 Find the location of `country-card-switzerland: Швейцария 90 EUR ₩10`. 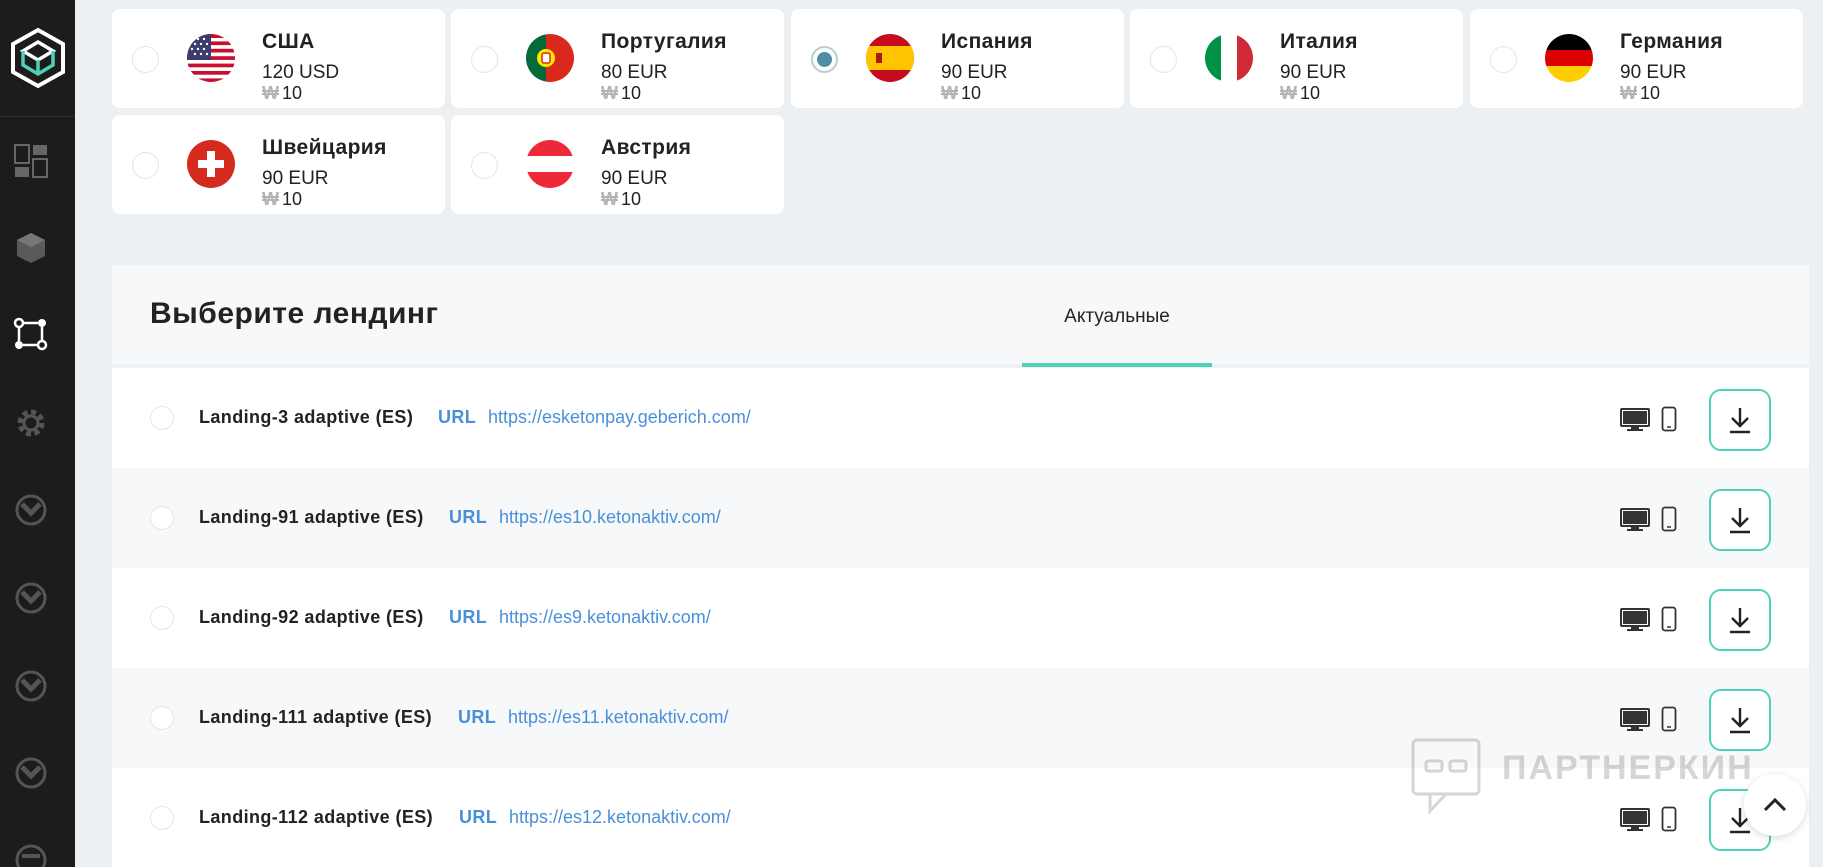

country-card-switzerland: Швейцария 90 EUR ₩10 is located at coordinates (278, 164).